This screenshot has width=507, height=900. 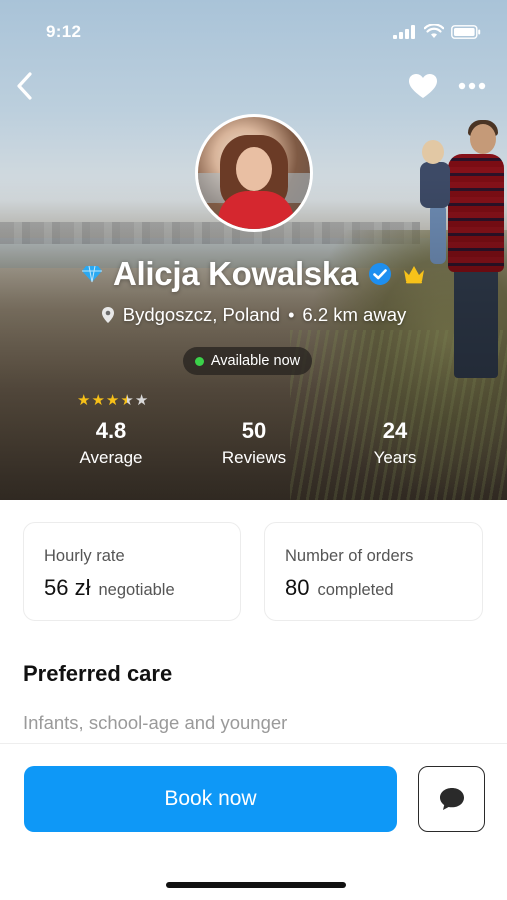 What do you see at coordinates (349, 556) in the screenshot?
I see `orders-title: Number of orders` at bounding box center [349, 556].